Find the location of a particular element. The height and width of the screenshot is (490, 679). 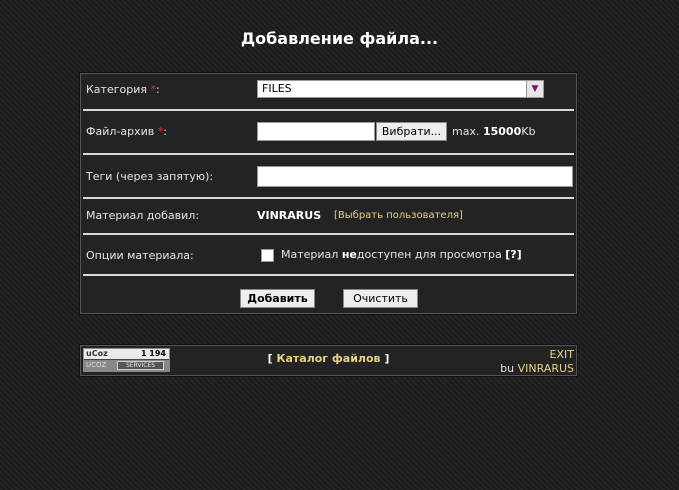

added-by-user: VINRARUS is located at coordinates (289, 215).